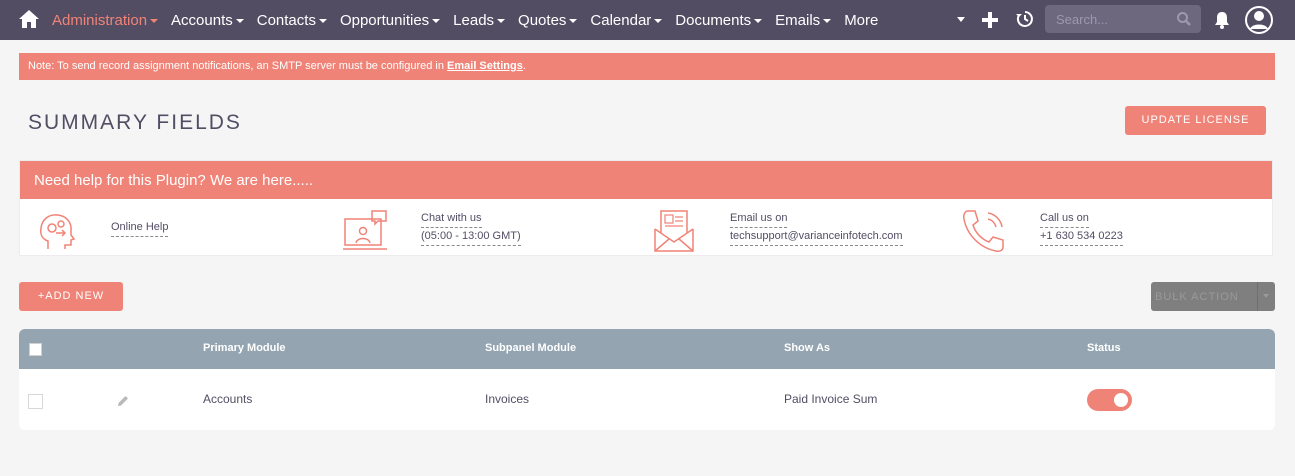  Describe the element at coordinates (71, 296) in the screenshot. I see `add-new-button: +ADD NEW` at that location.